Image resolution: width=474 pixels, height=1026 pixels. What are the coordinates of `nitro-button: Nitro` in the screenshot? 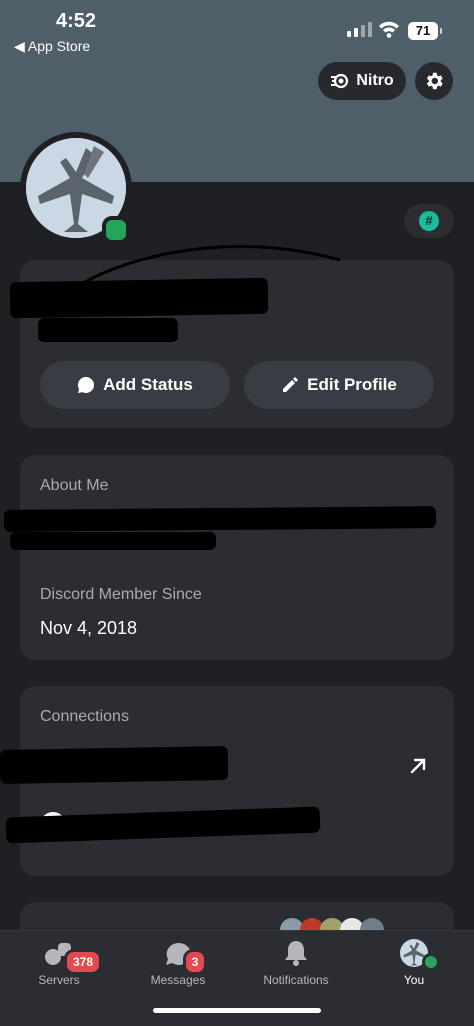 It's located at (362, 81).